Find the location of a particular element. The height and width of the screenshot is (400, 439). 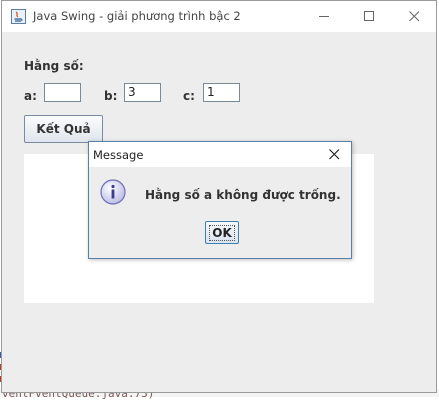

ok-button-label: OK is located at coordinates (222, 232).